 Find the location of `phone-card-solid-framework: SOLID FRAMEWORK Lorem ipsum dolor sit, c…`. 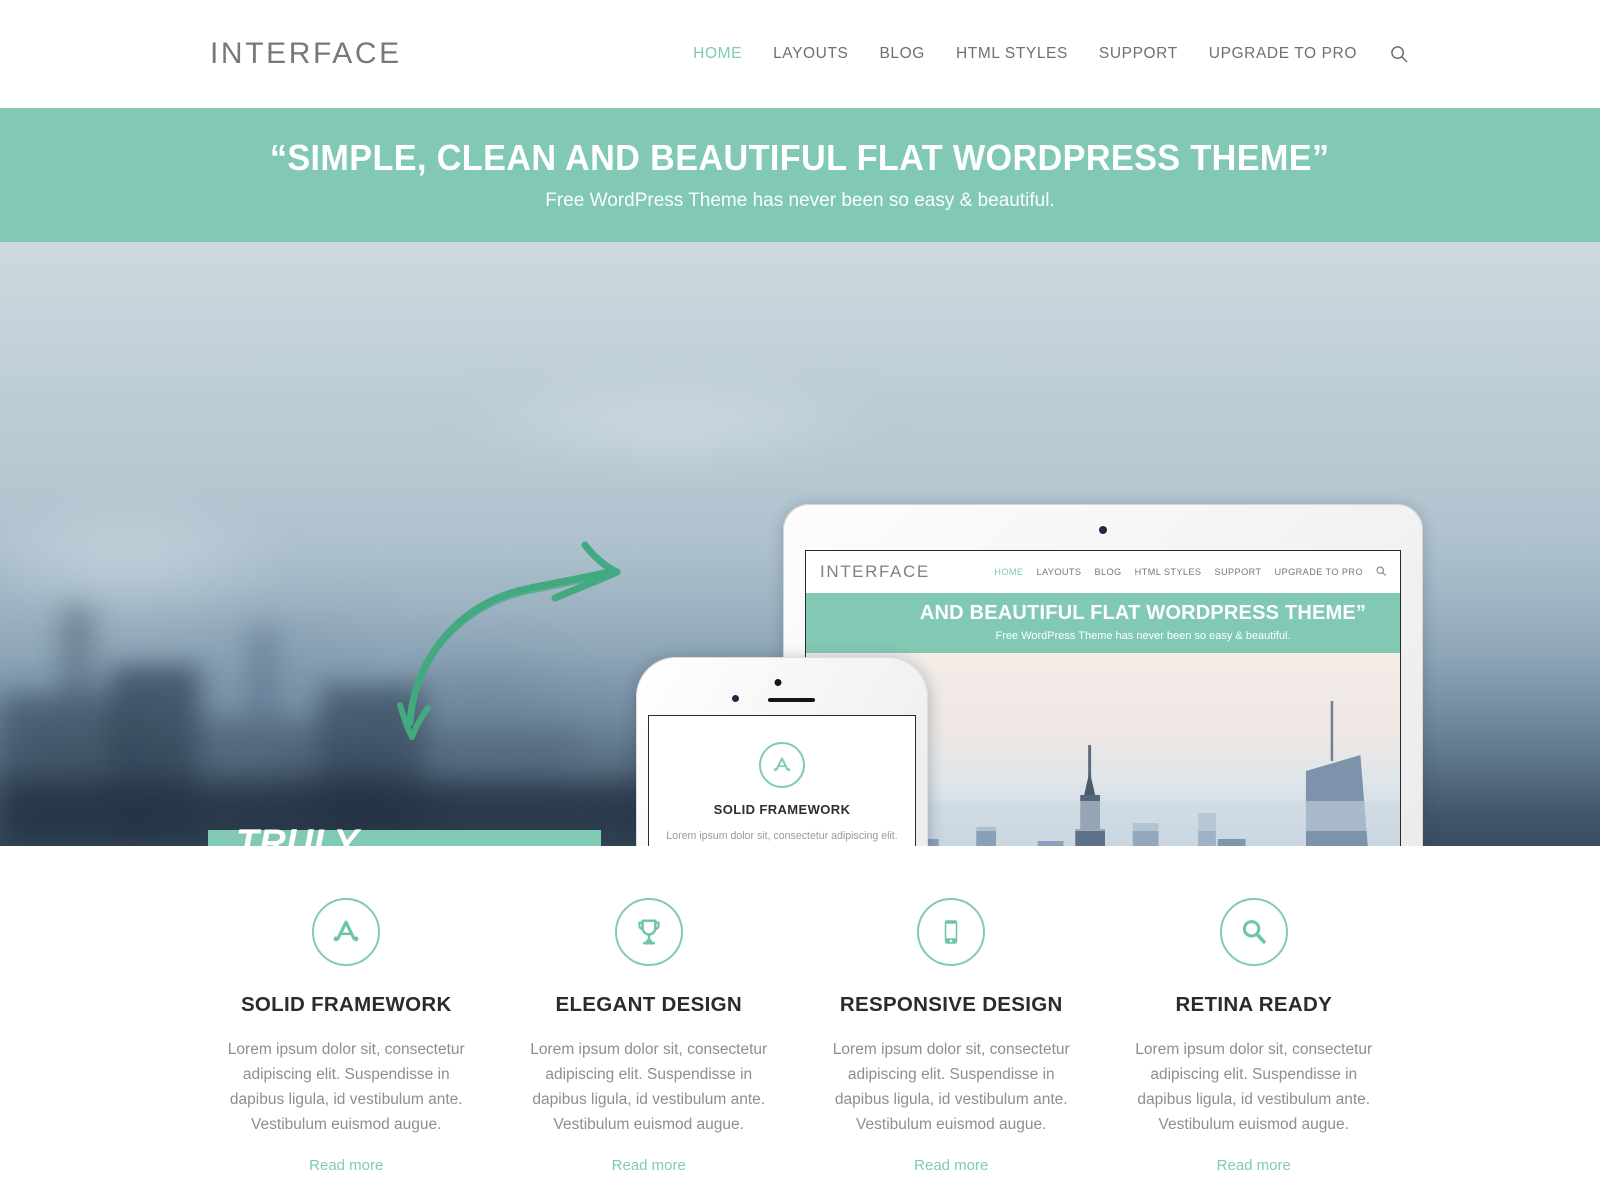

phone-card-solid-framework: SOLID FRAMEWORK Lorem ipsum dolor sit, c… is located at coordinates (782, 794).